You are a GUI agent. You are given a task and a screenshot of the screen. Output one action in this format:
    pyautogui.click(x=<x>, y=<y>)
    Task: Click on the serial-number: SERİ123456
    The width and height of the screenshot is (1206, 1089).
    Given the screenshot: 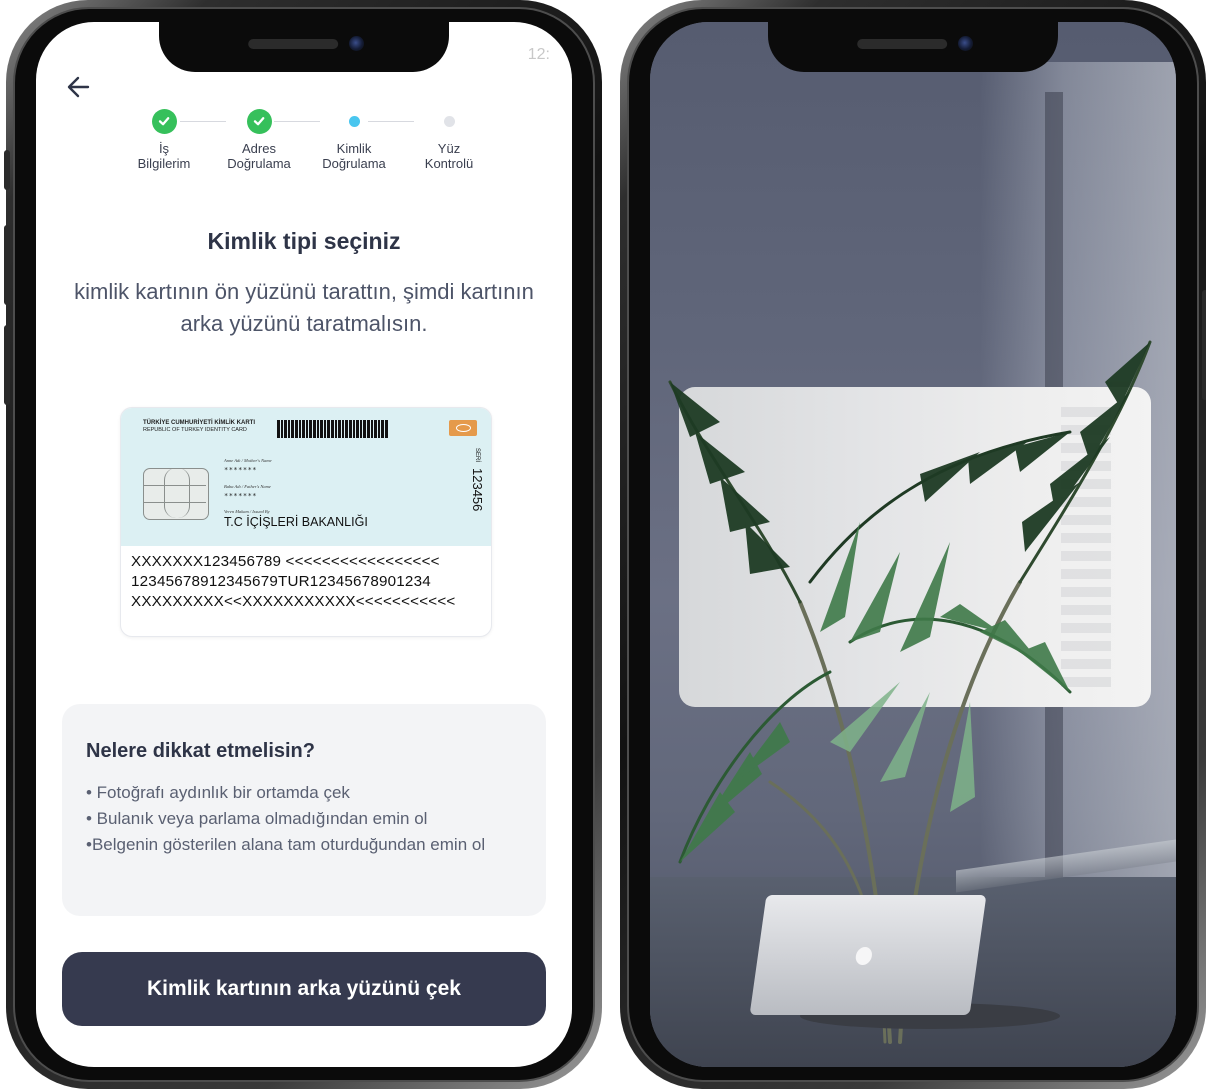 What is the action you would take?
    pyautogui.click(x=477, y=480)
    